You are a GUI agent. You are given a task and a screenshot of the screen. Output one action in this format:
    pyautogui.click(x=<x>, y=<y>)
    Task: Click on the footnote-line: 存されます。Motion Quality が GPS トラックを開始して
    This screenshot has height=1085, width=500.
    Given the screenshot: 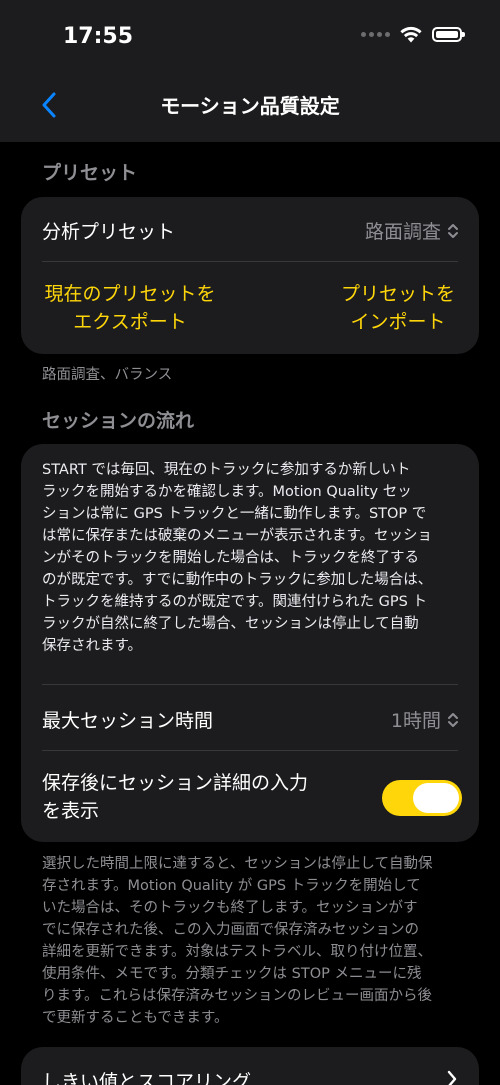 What is the action you would take?
    pyautogui.click(x=231, y=886)
    